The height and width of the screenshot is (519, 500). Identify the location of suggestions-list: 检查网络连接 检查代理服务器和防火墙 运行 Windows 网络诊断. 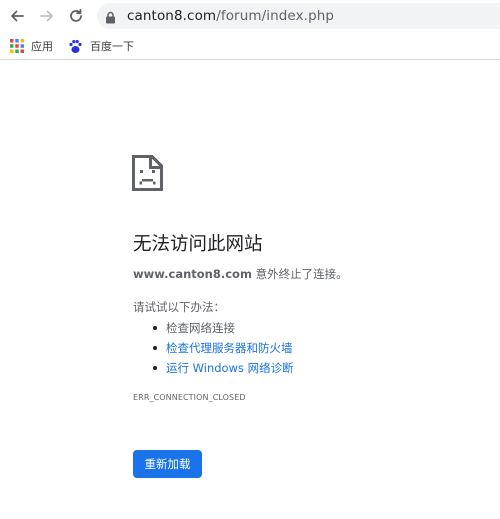
(222, 348).